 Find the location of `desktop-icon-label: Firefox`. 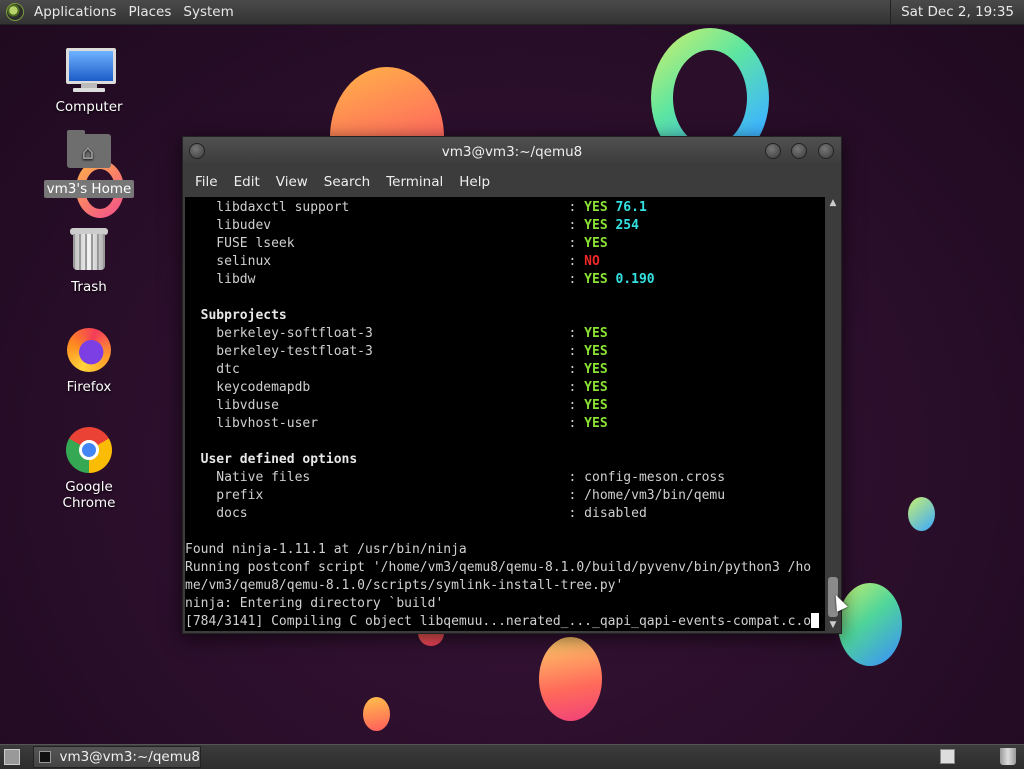

desktop-icon-label: Firefox is located at coordinates (89, 387).